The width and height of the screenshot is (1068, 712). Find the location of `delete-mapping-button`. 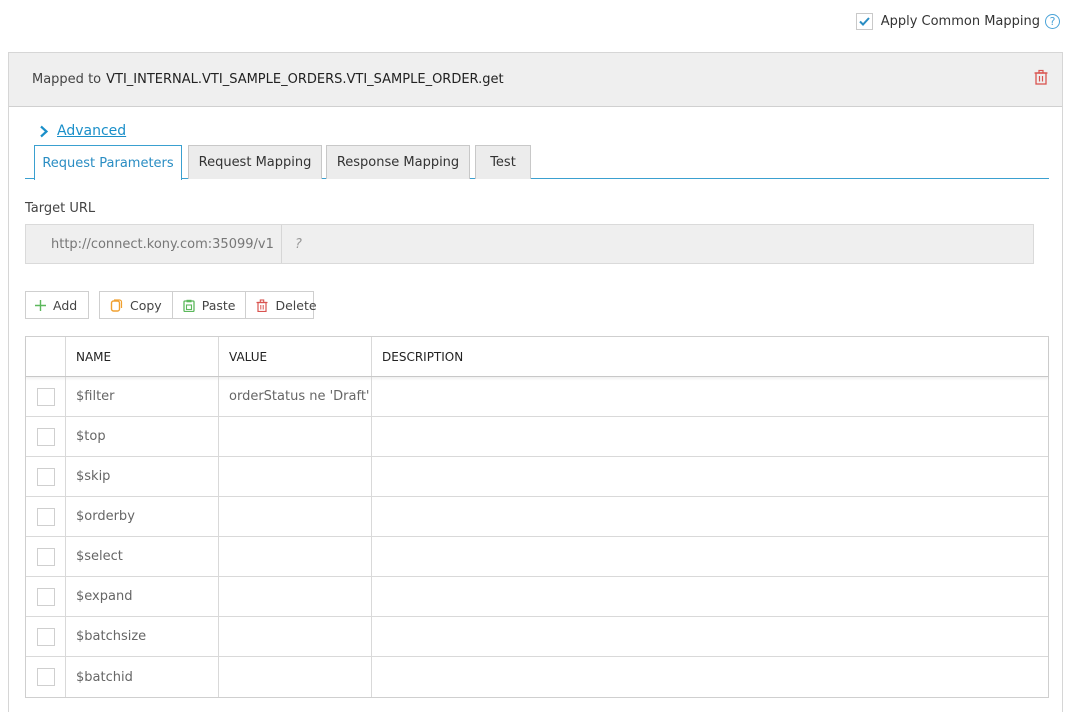

delete-mapping-button is located at coordinates (1041, 79).